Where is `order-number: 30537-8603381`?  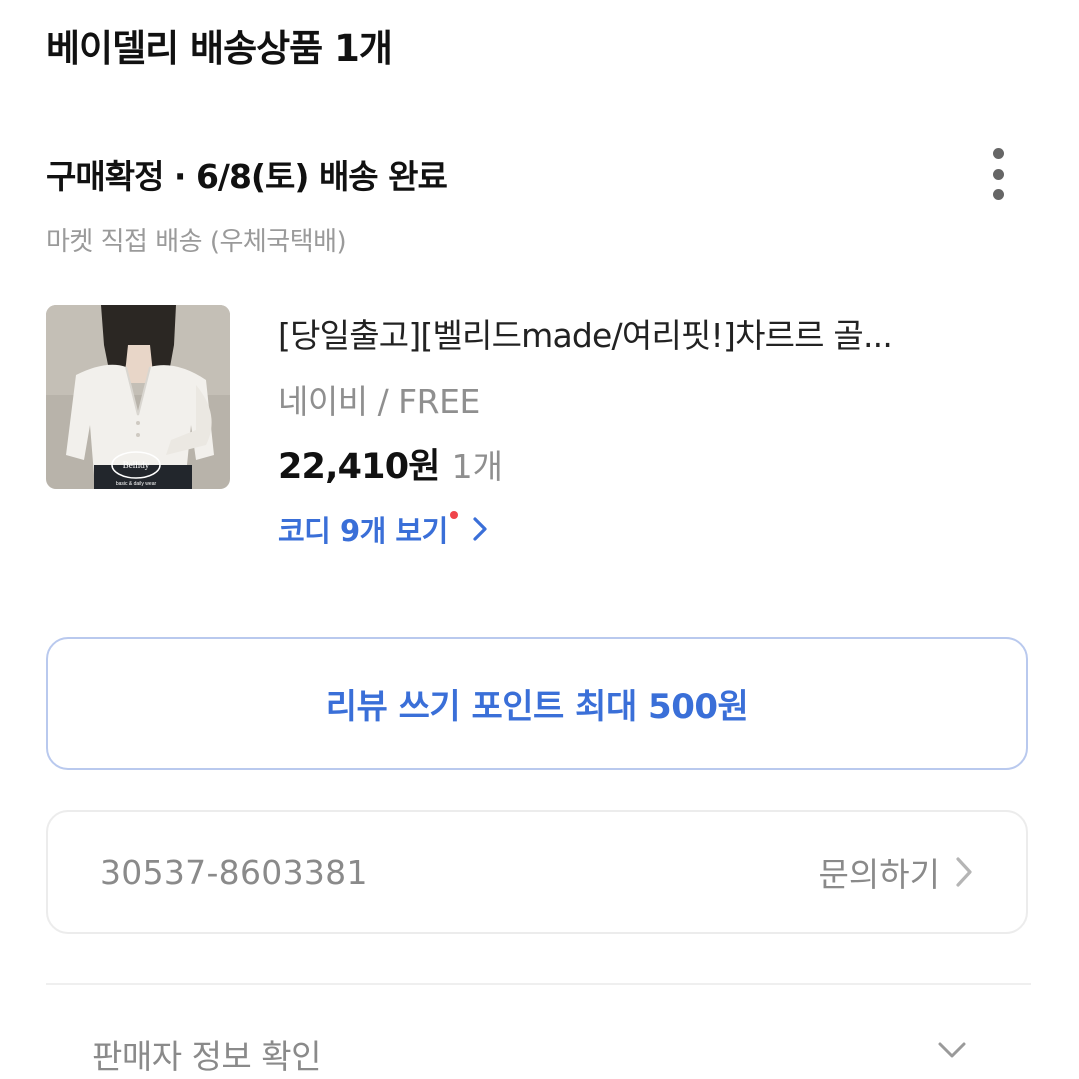
order-number: 30537-8603381 is located at coordinates (234, 872).